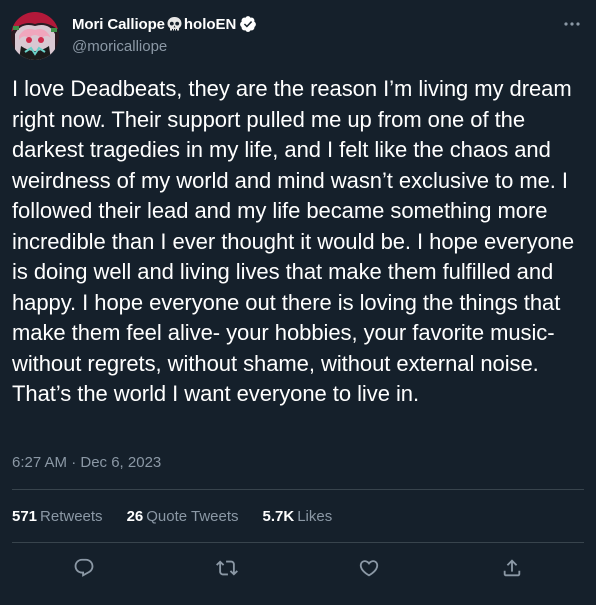  What do you see at coordinates (248, 24) in the screenshot?
I see `verified-badge-icon` at bounding box center [248, 24].